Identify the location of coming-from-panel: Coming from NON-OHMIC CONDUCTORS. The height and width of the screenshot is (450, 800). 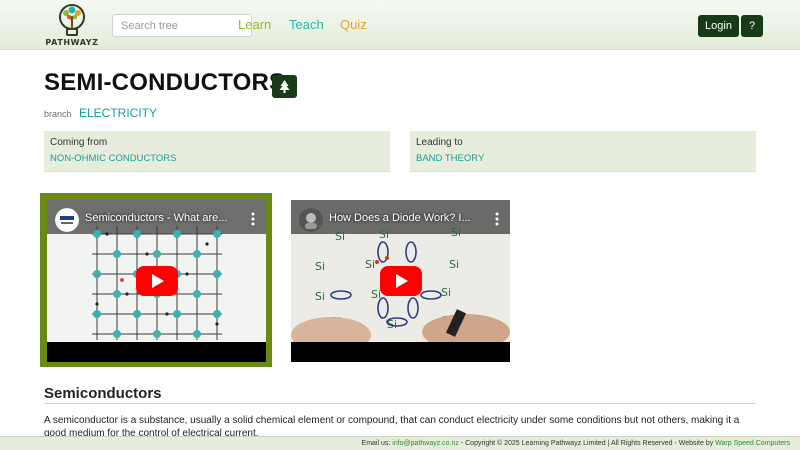
(217, 151).